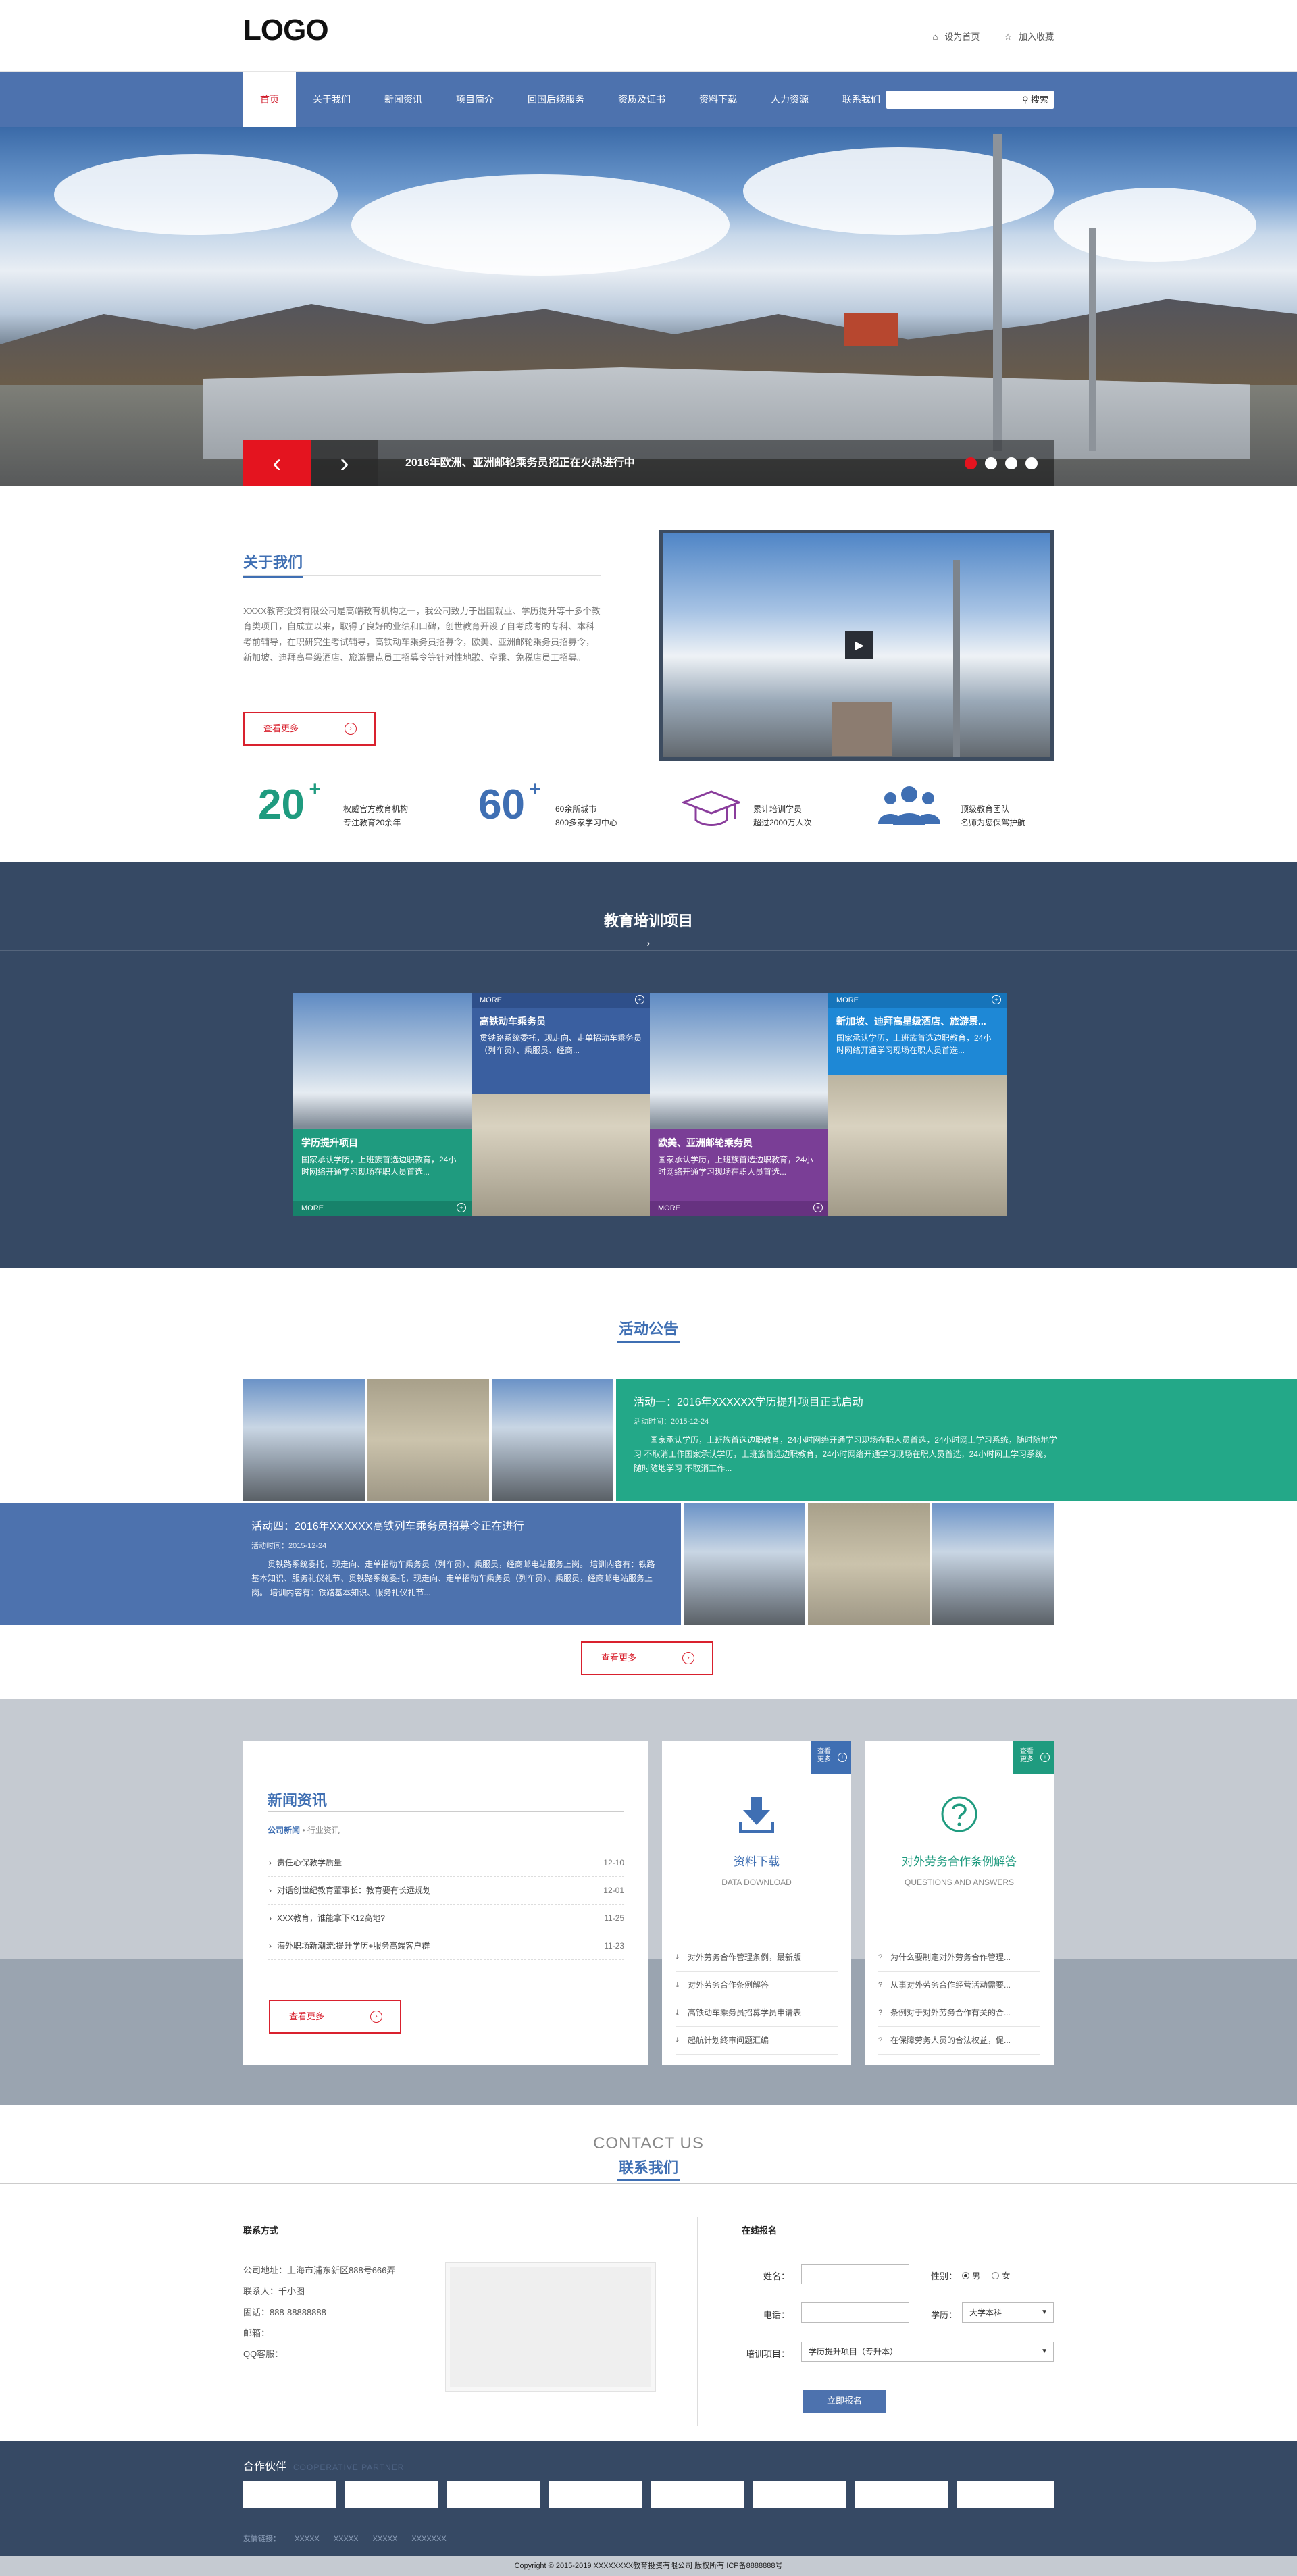  Describe the element at coordinates (446, 1918) in the screenshot. I see `news-item: XXX教育，谁能拿下K12高地?11-25` at that location.